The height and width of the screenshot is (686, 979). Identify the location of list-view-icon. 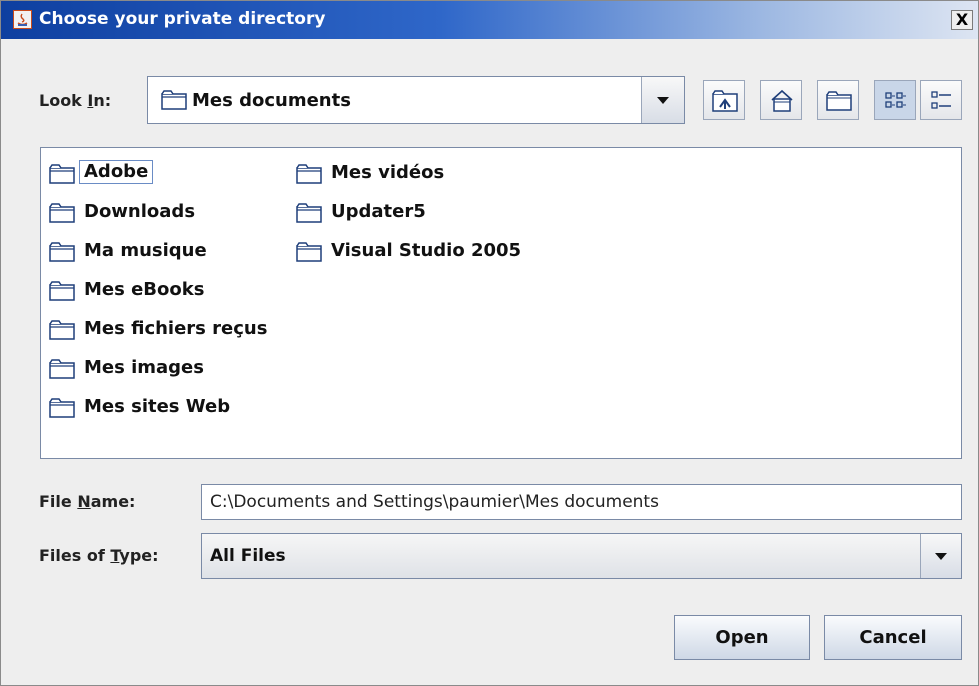
(895, 100).